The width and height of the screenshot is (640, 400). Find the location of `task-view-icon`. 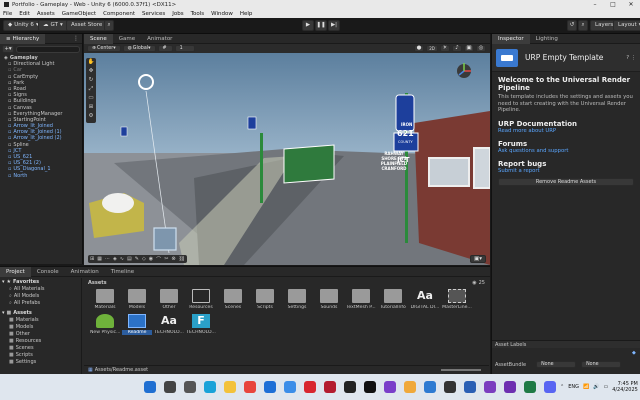

task-view-icon is located at coordinates (190, 387).